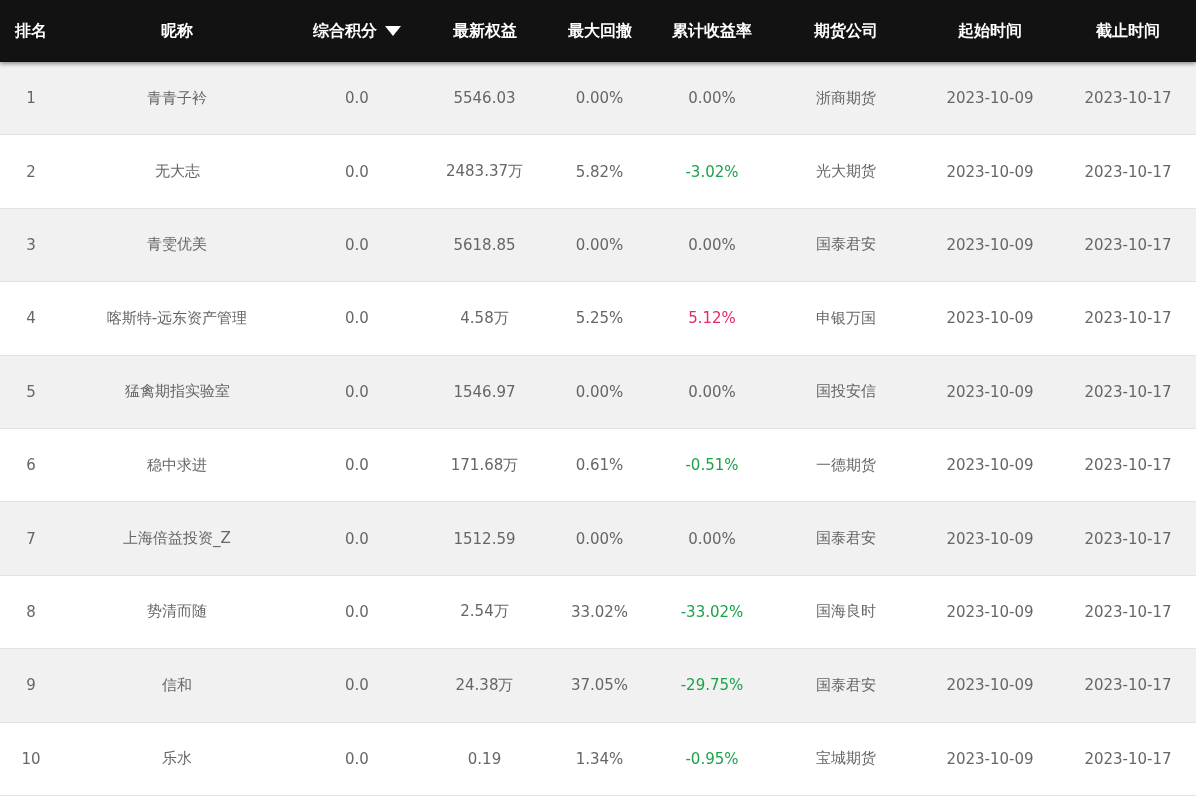  Describe the element at coordinates (712, 465) in the screenshot. I see `return-cell: -0.51%` at that location.